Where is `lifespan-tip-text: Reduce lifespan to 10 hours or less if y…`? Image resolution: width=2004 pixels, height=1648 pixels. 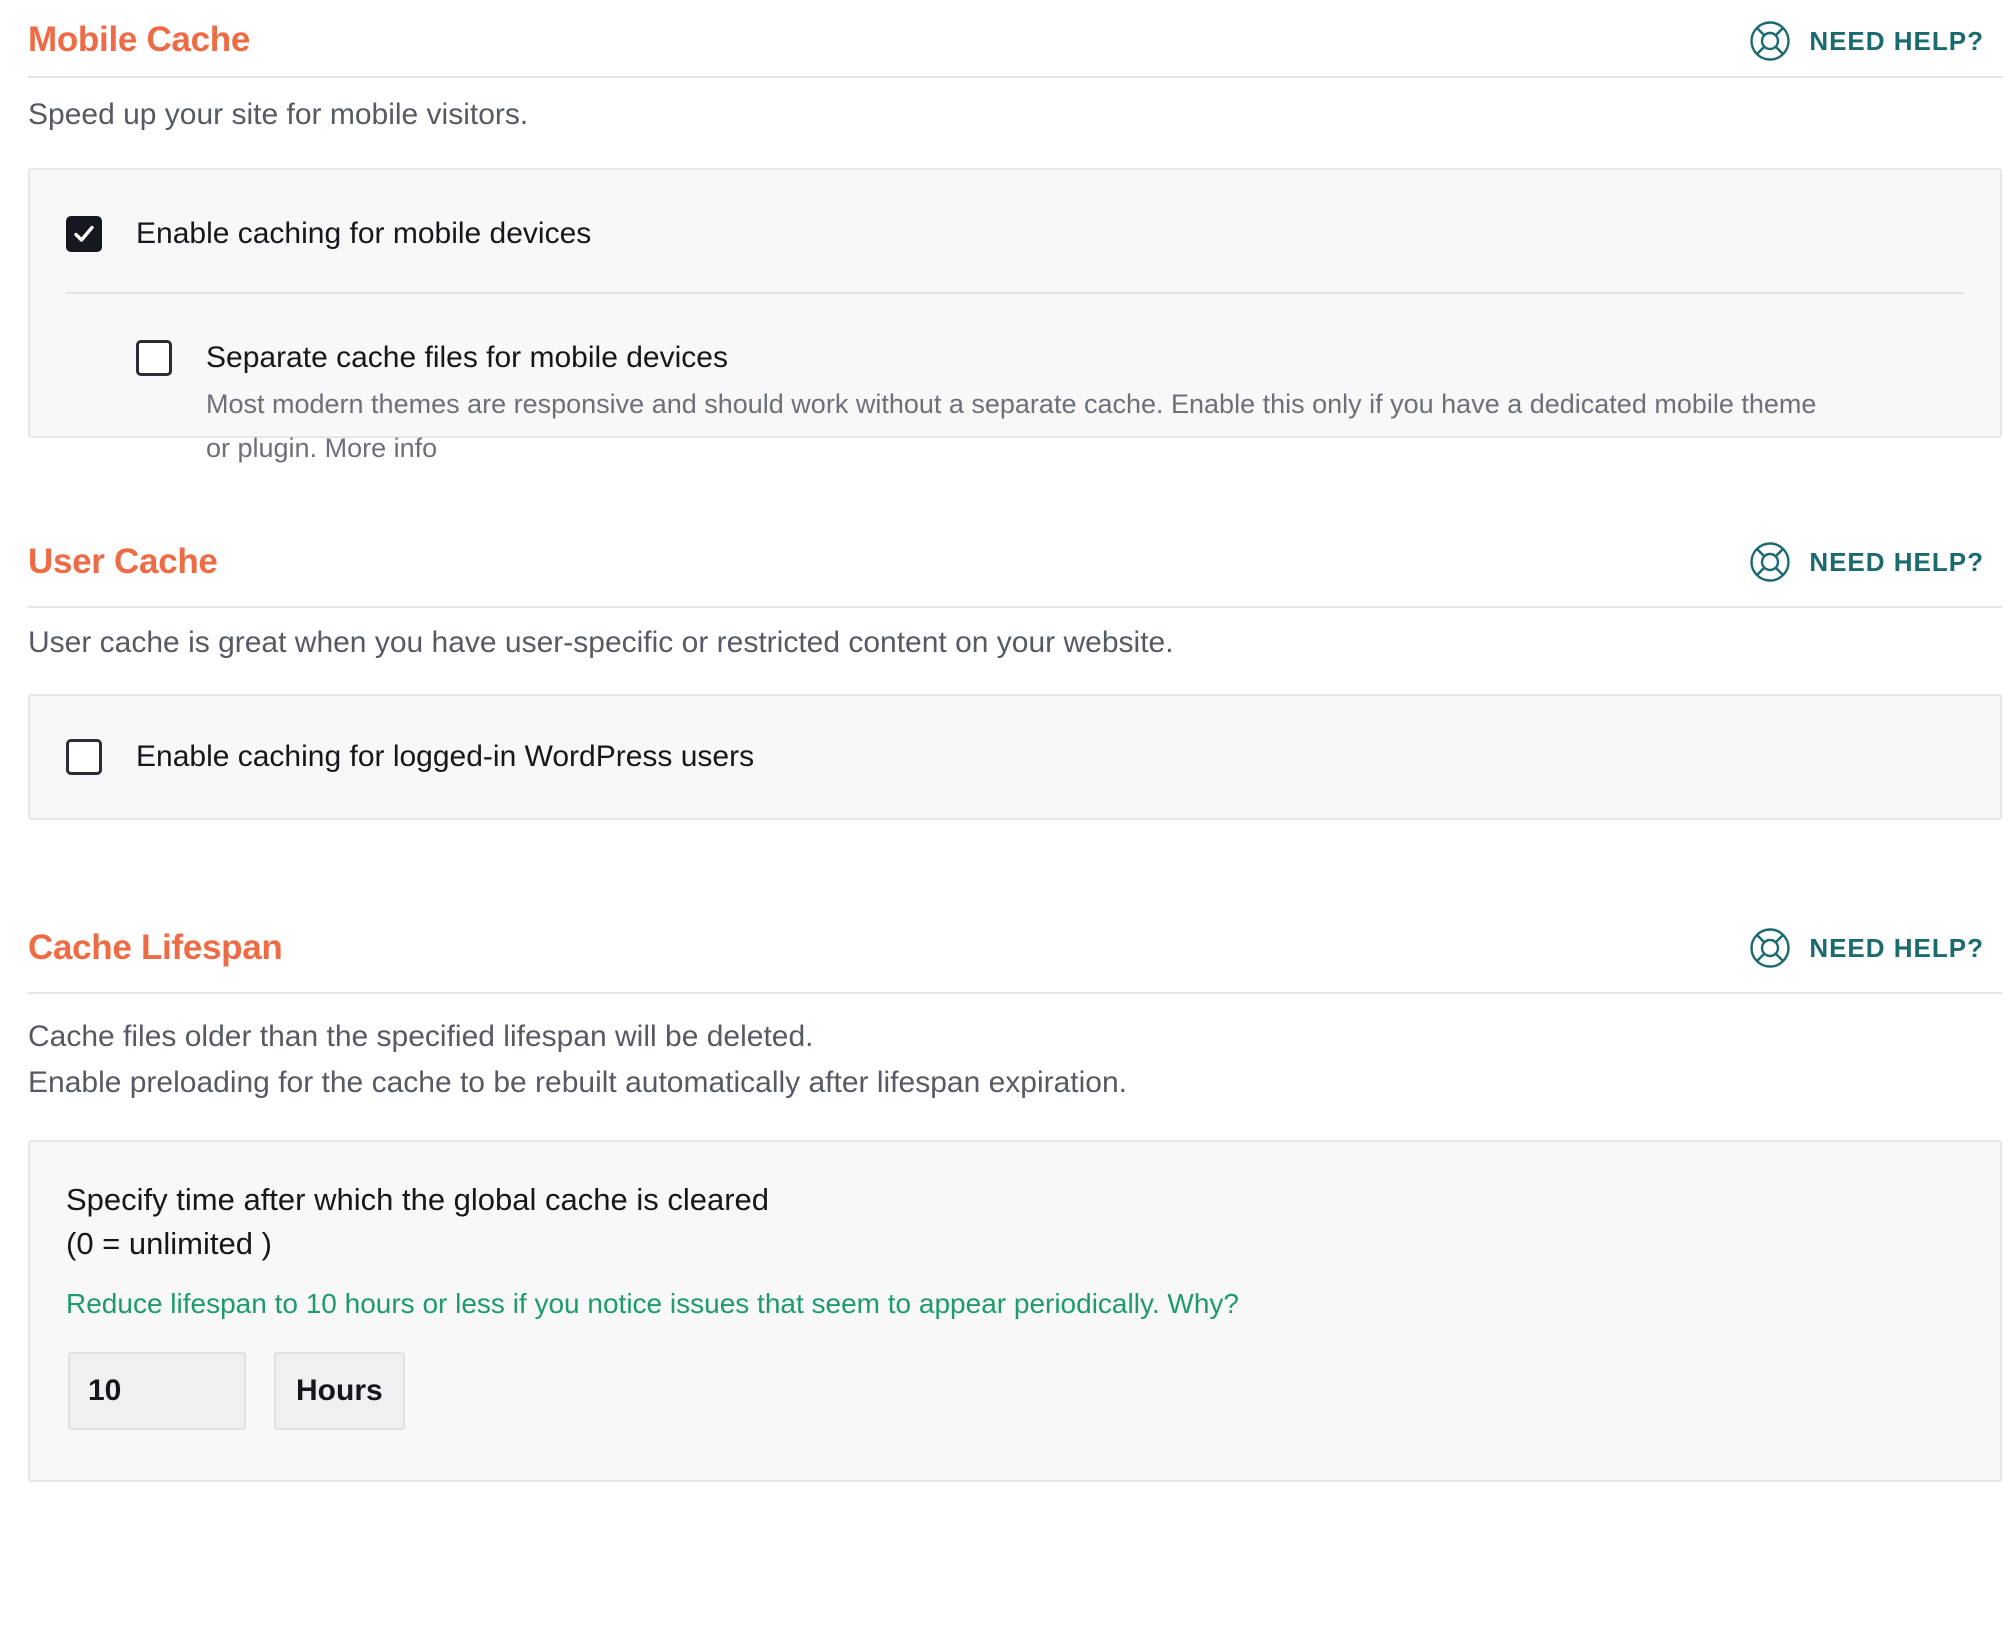 lifespan-tip-text: Reduce lifespan to 10 hours or less if y… is located at coordinates (613, 1303).